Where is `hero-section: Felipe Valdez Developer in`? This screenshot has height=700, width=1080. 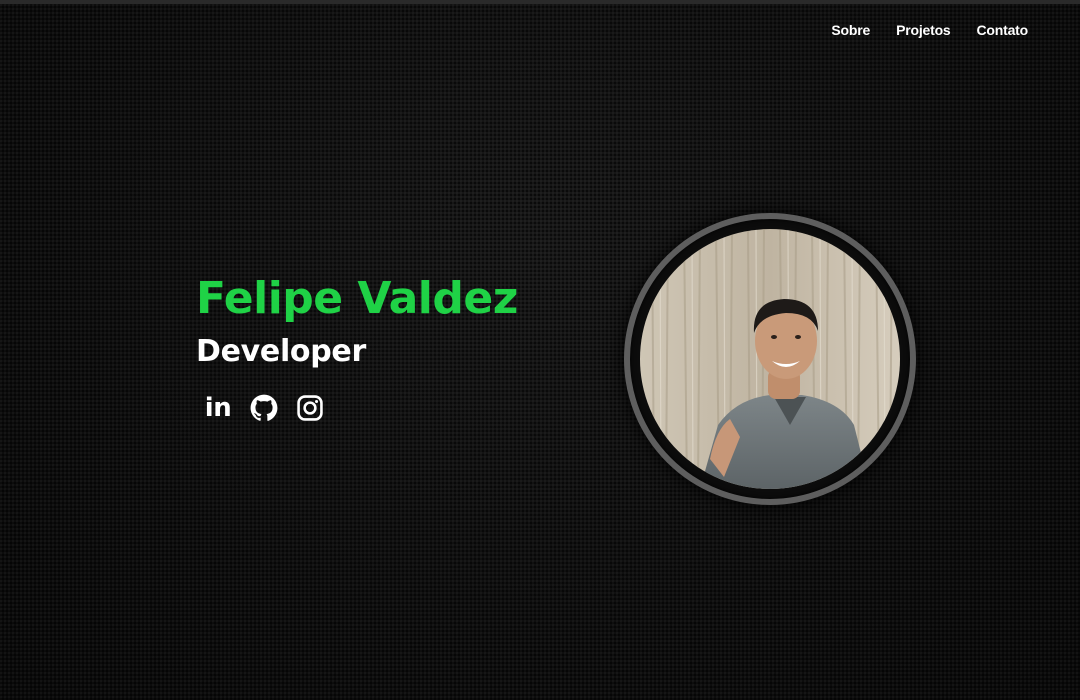 hero-section: Felipe Valdez Developer in is located at coordinates (357, 347).